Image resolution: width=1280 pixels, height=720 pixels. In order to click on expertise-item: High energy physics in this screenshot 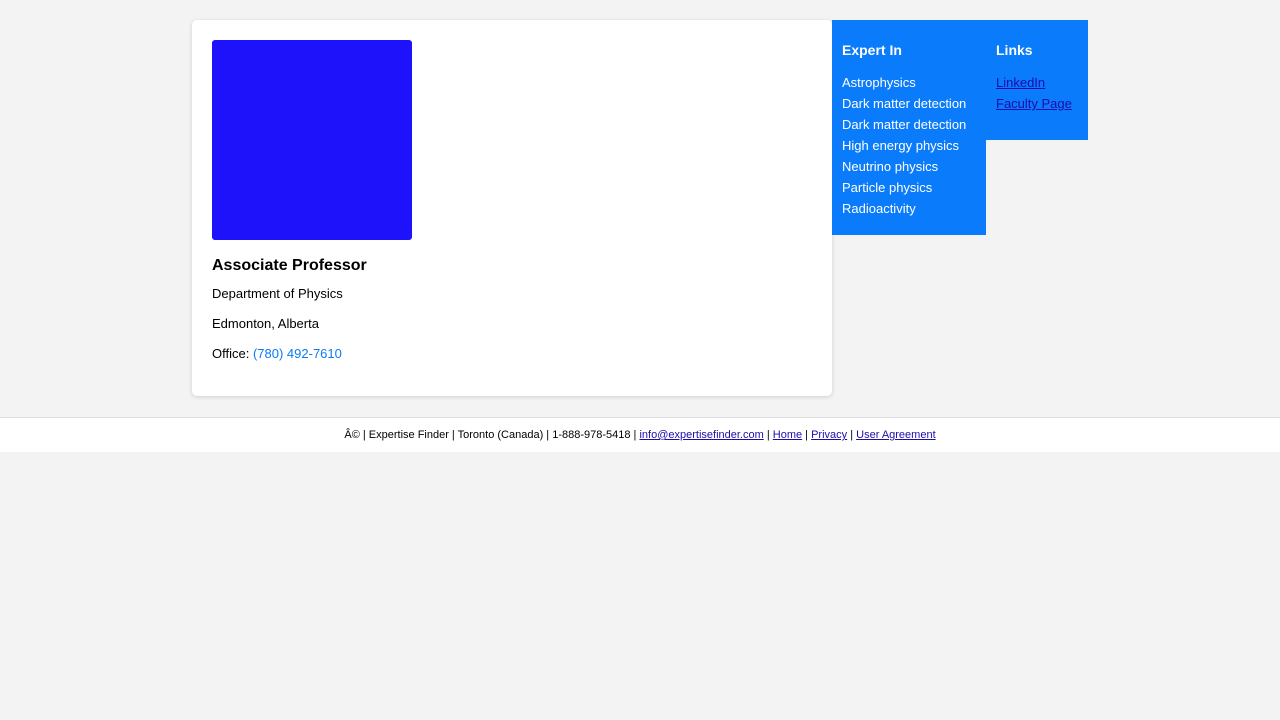, I will do `click(901, 145)`.